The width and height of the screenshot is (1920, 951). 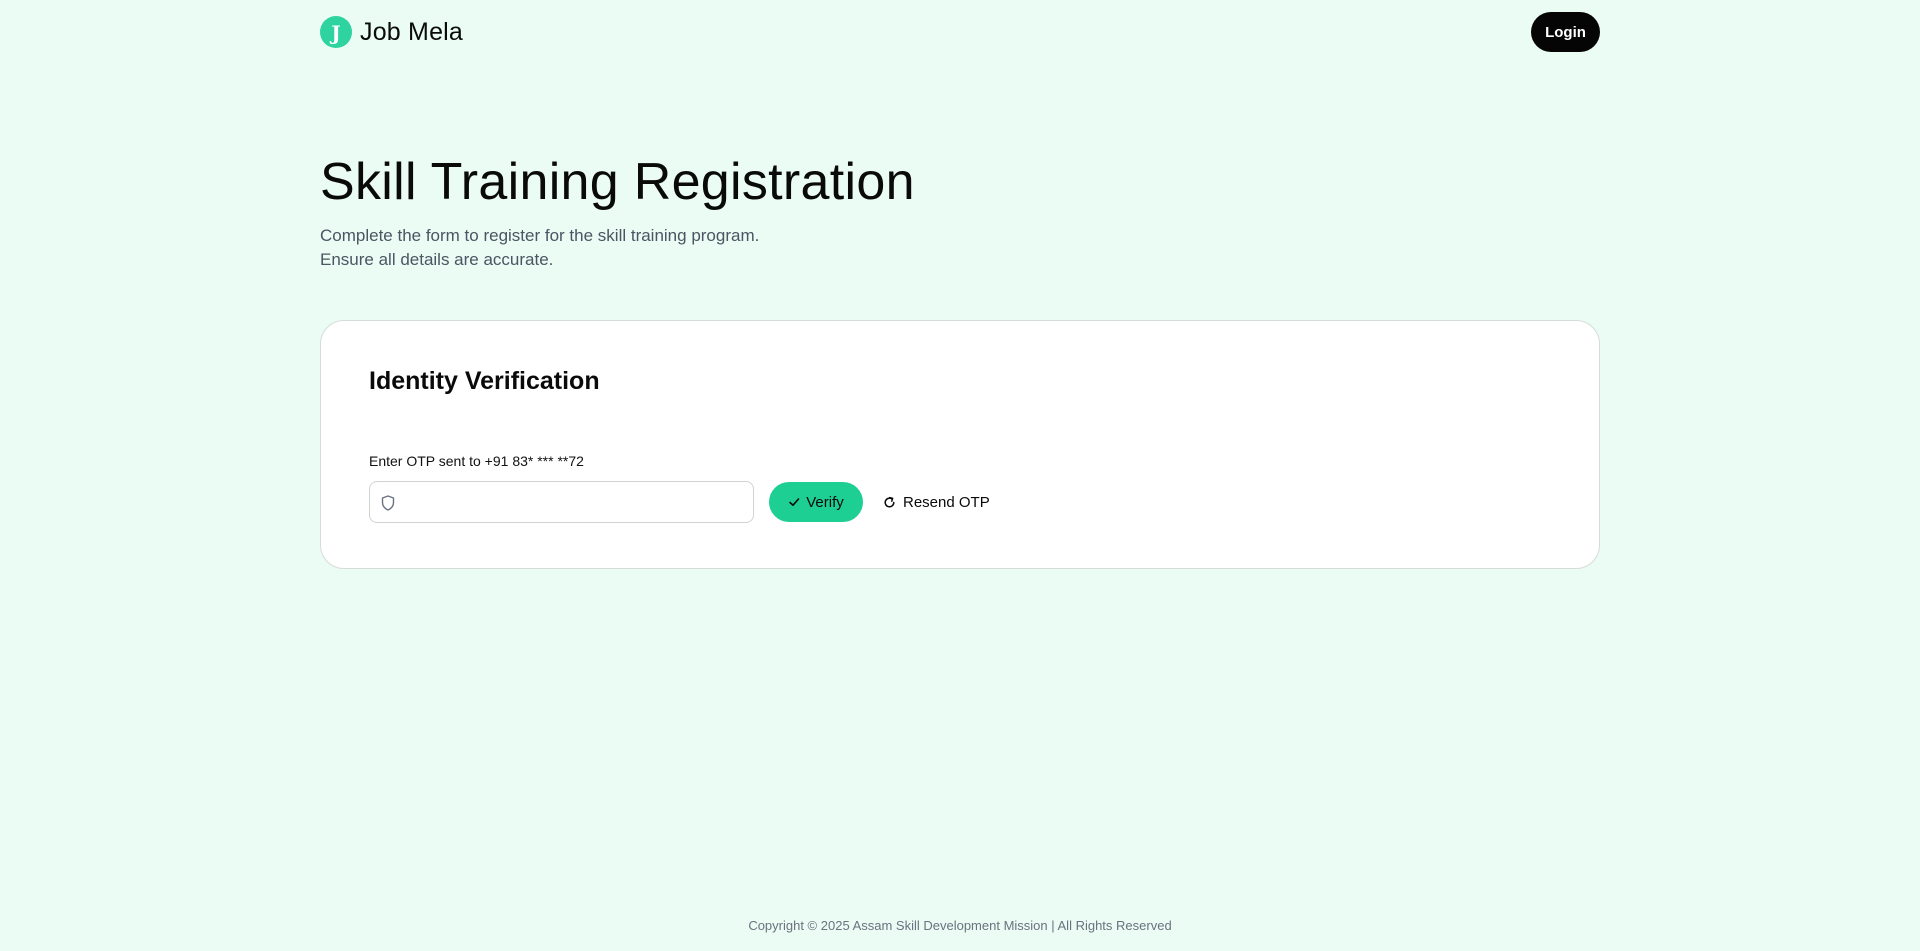 I want to click on refresh-icon, so click(x=889, y=502).